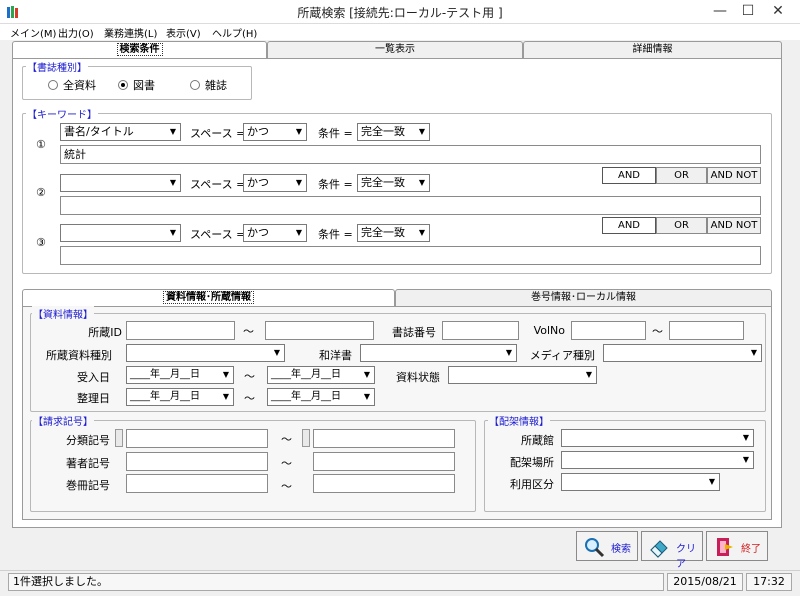 The width and height of the screenshot is (800, 596). I want to click on author-no-to-input, so click(384, 461).